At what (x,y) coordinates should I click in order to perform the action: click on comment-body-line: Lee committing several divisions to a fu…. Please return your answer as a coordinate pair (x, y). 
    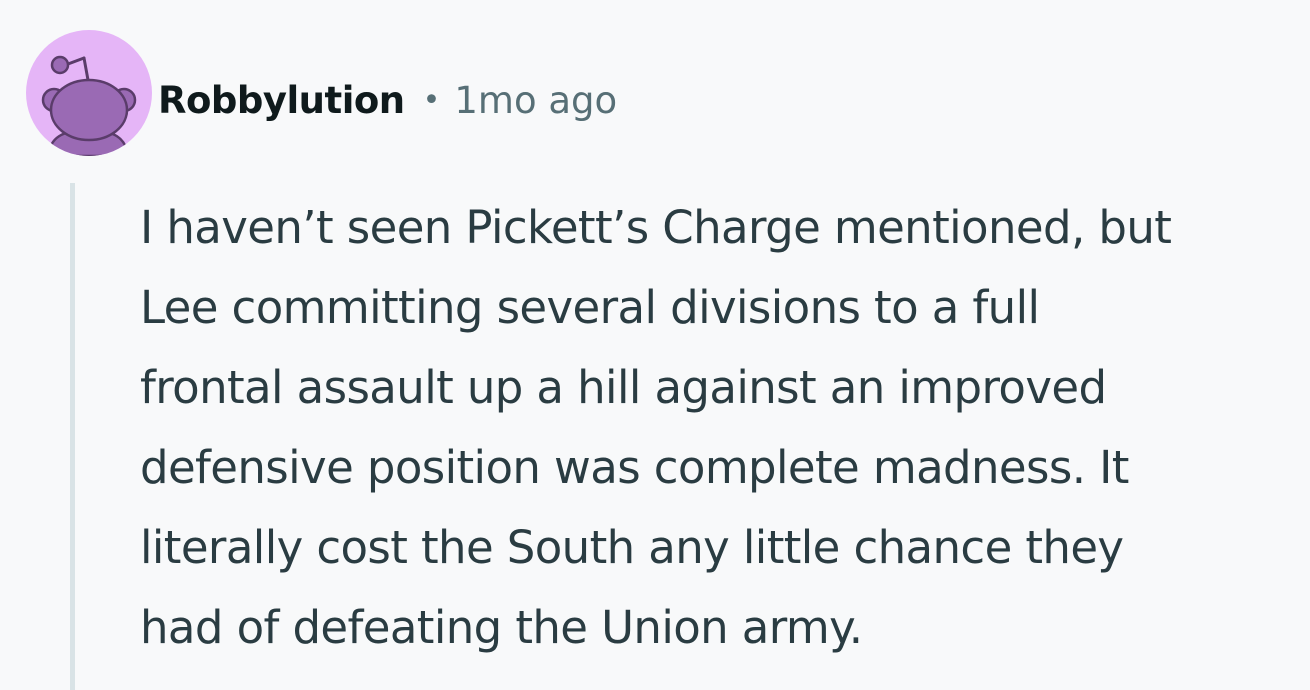
    Looking at the image, I should click on (590, 307).